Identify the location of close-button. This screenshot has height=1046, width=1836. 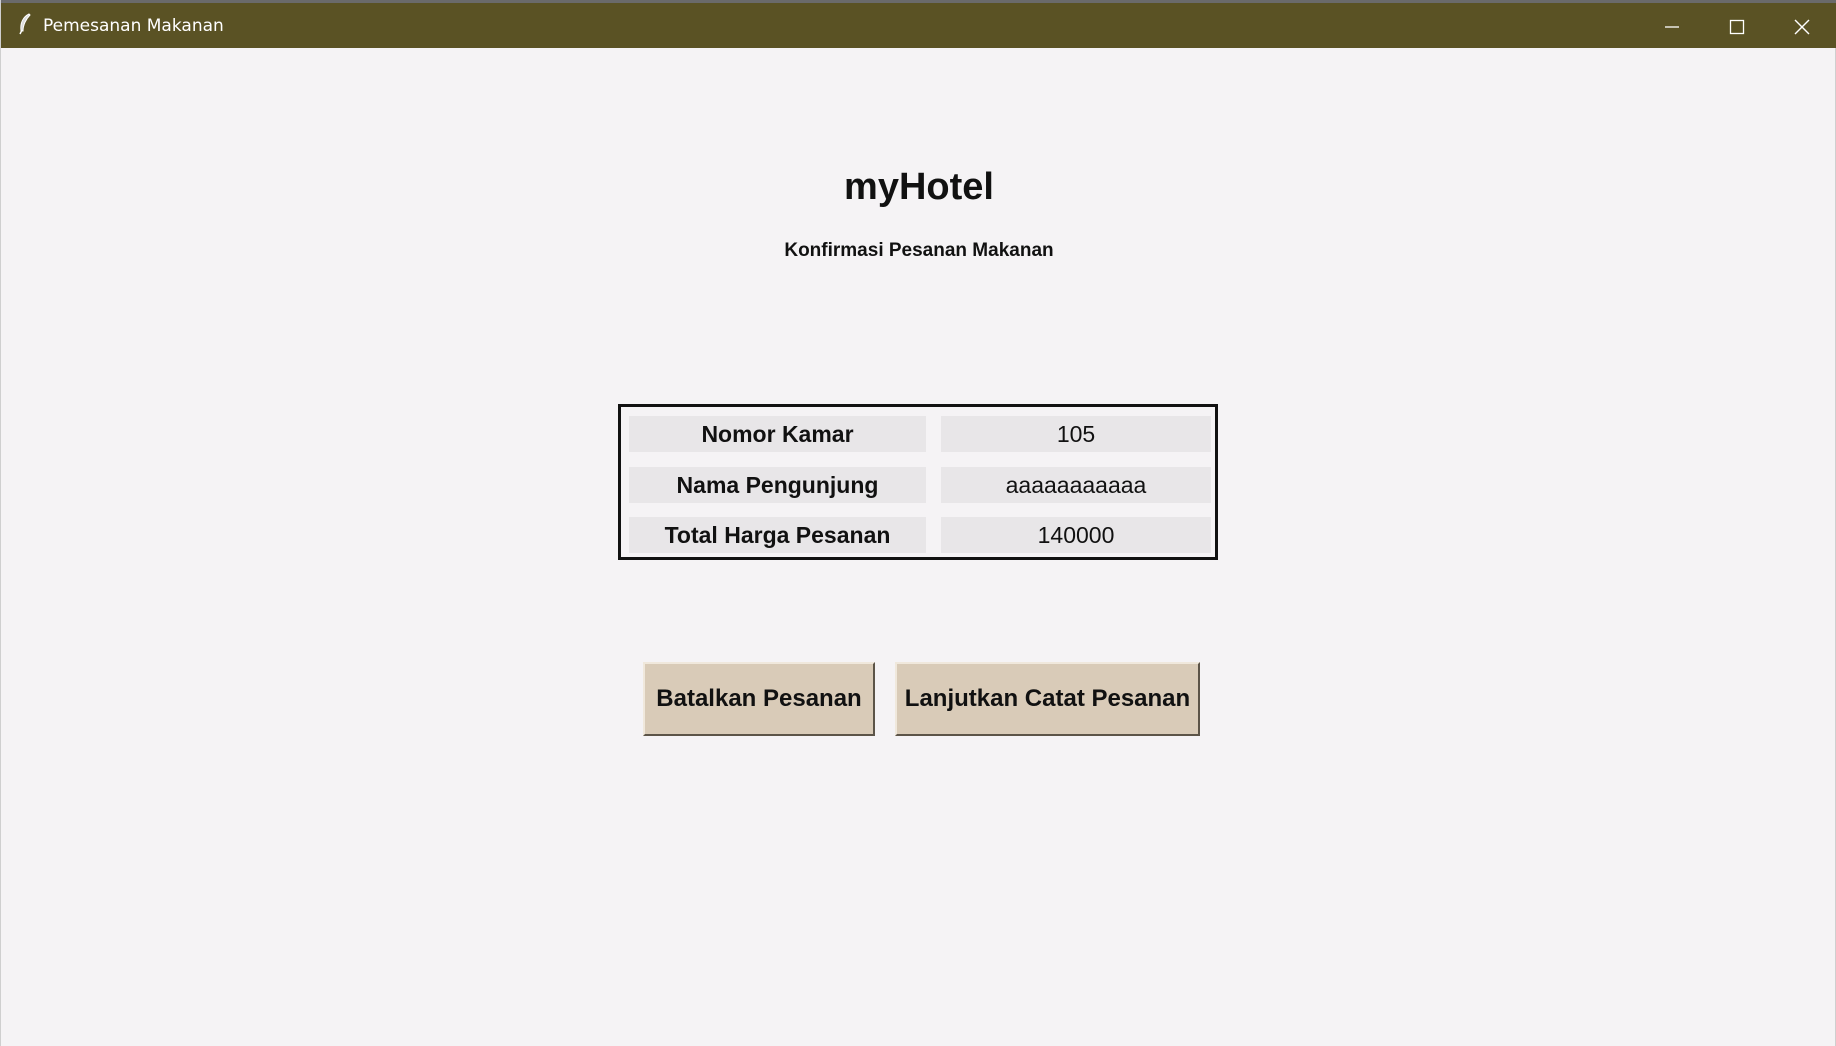
(1802, 27).